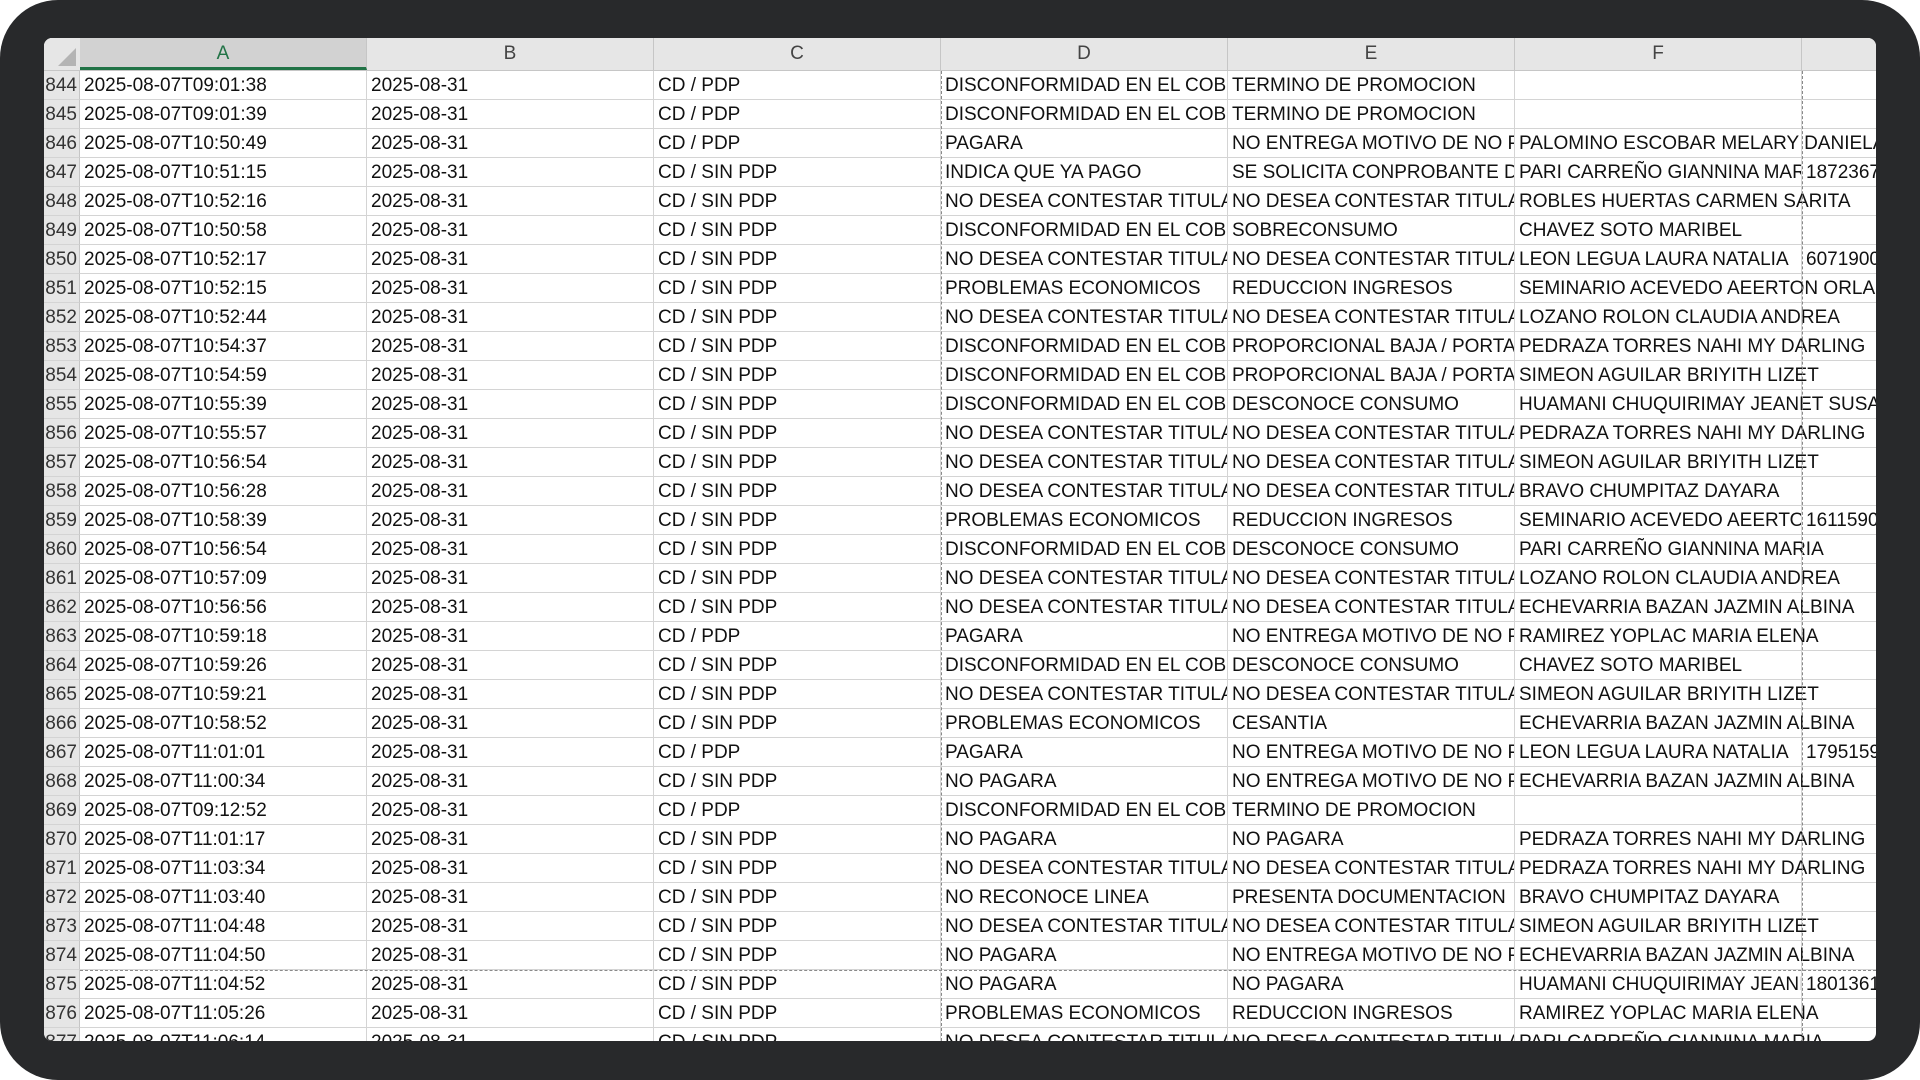 The height and width of the screenshot is (1080, 1920). I want to click on cell-d: NO PAGARA, so click(1084, 955).